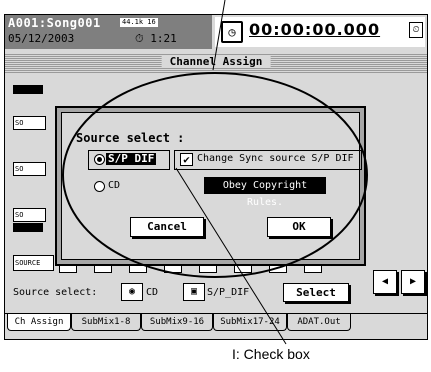 The image size is (431, 372). I want to click on tab-submix-9-16: SubMix9-16, so click(177, 322).